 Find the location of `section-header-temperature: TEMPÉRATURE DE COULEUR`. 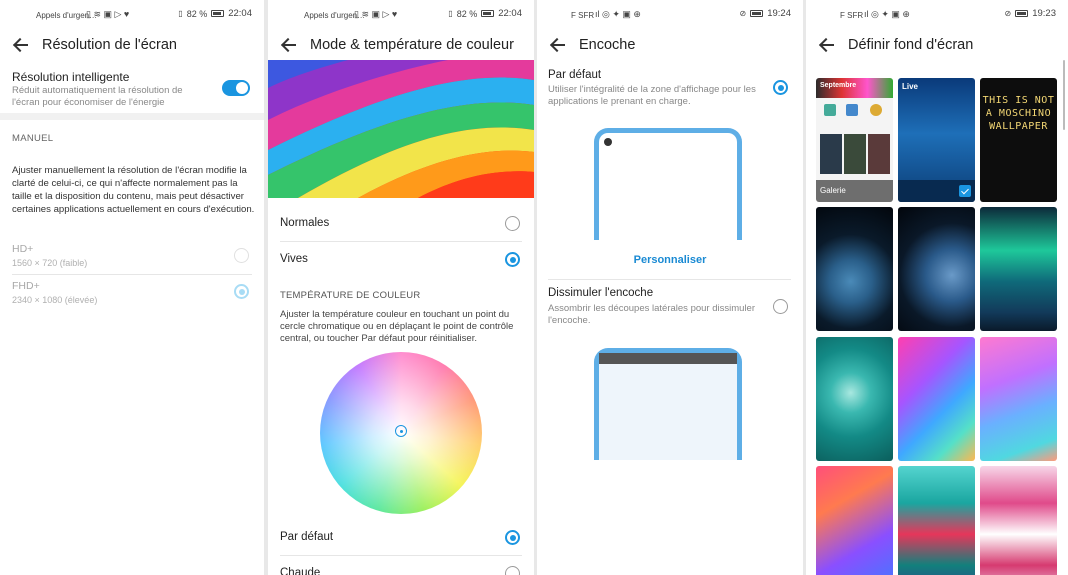

section-header-temperature: TEMPÉRATURE DE COULEUR is located at coordinates (350, 295).